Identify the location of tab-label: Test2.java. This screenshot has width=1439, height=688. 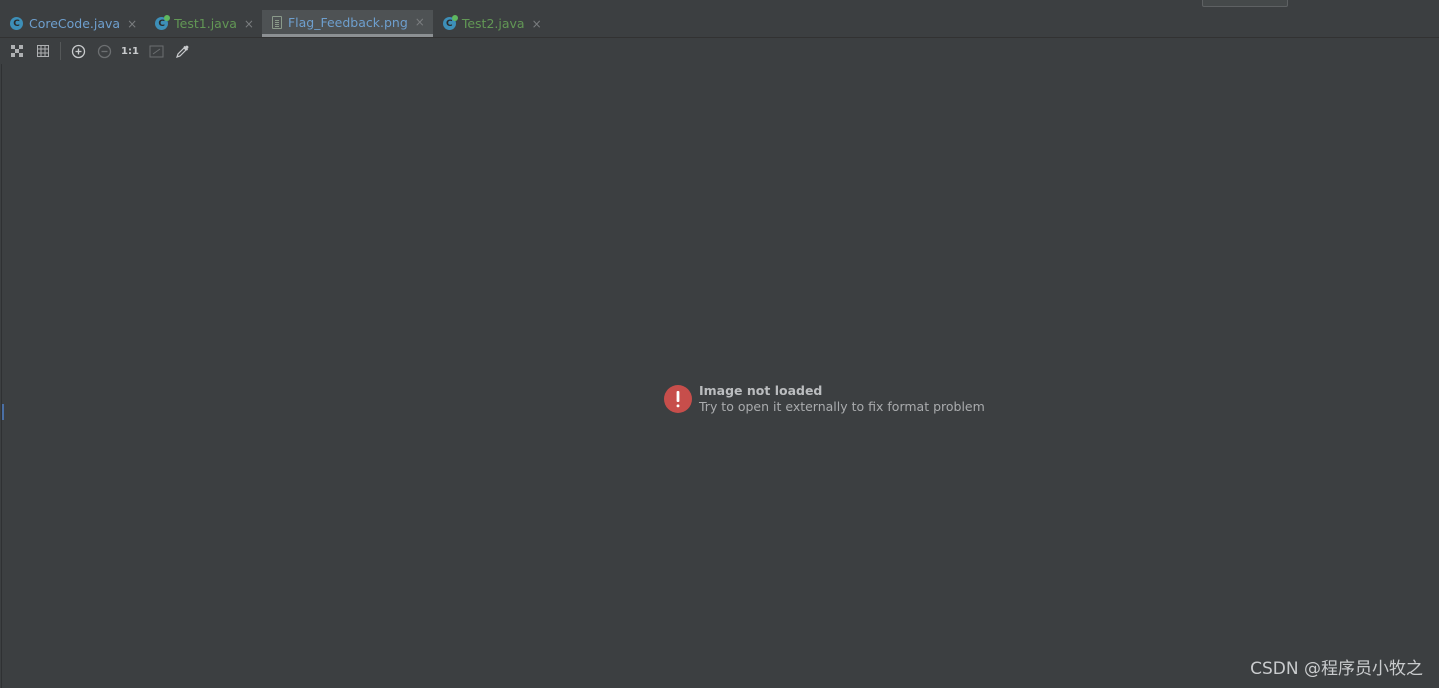
(493, 23).